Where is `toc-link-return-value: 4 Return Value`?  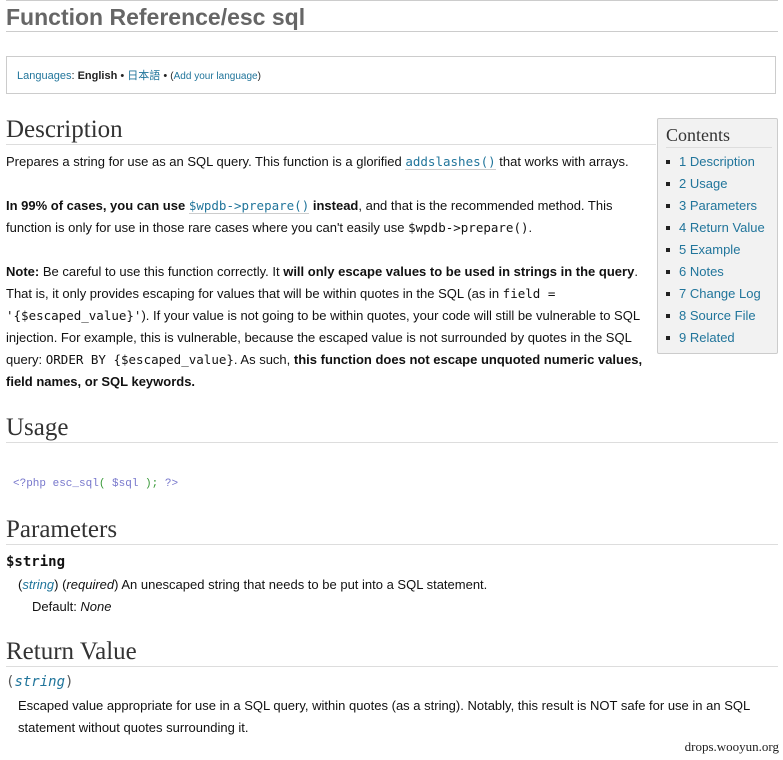 toc-link-return-value: 4 Return Value is located at coordinates (722, 227).